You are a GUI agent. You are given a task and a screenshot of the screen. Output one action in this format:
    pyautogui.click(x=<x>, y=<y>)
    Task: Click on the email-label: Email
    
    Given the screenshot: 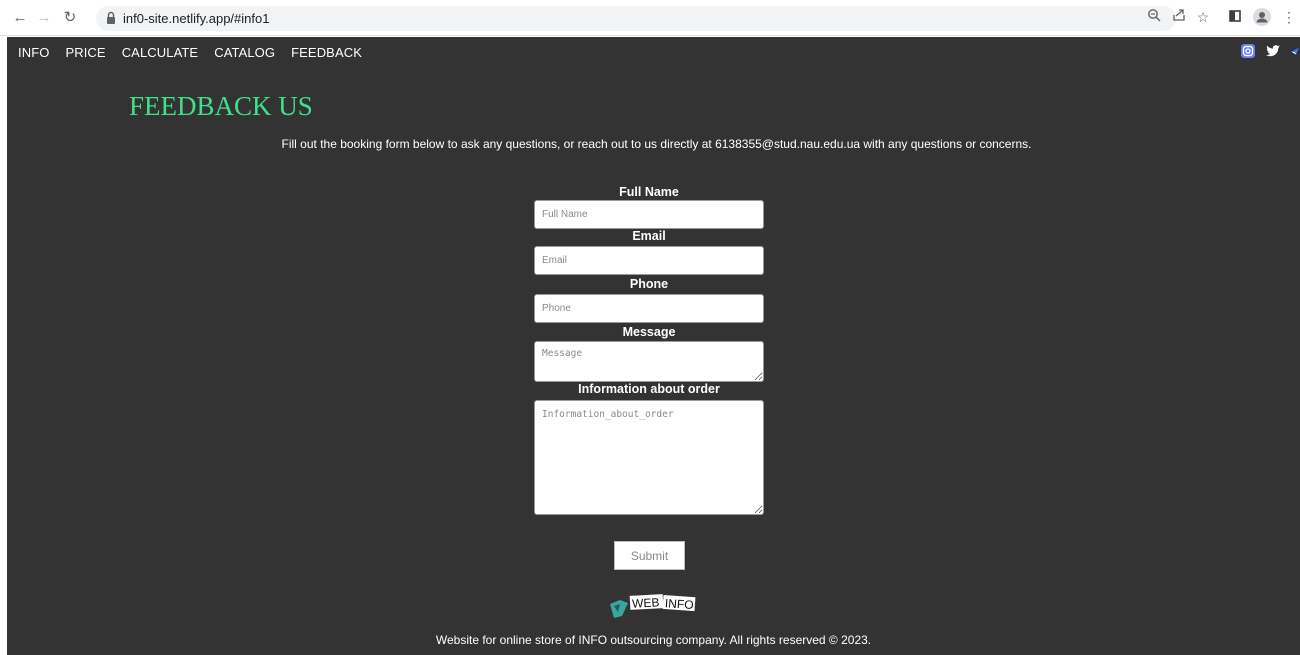 What is the action you would take?
    pyautogui.click(x=649, y=236)
    